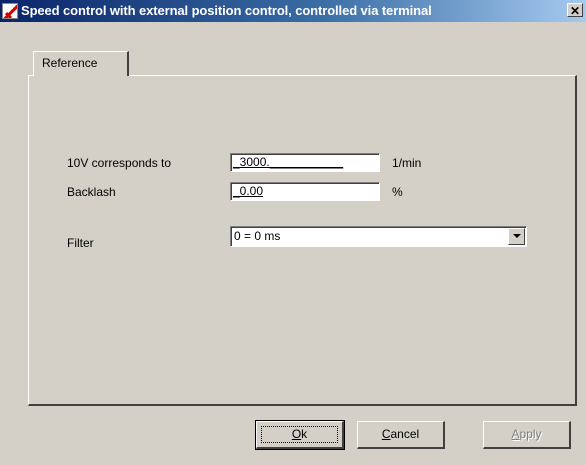 This screenshot has width=586, height=465. Describe the element at coordinates (10, 11) in the screenshot. I see `app-icon` at that location.